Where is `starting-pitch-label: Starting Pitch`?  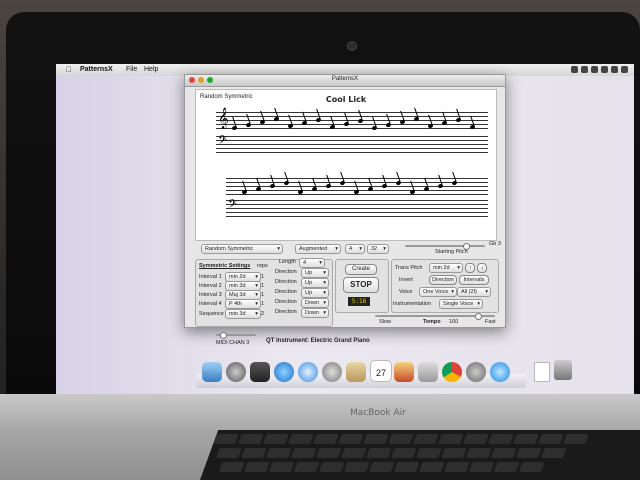
starting-pitch-label: Starting Pitch is located at coordinates (451, 252).